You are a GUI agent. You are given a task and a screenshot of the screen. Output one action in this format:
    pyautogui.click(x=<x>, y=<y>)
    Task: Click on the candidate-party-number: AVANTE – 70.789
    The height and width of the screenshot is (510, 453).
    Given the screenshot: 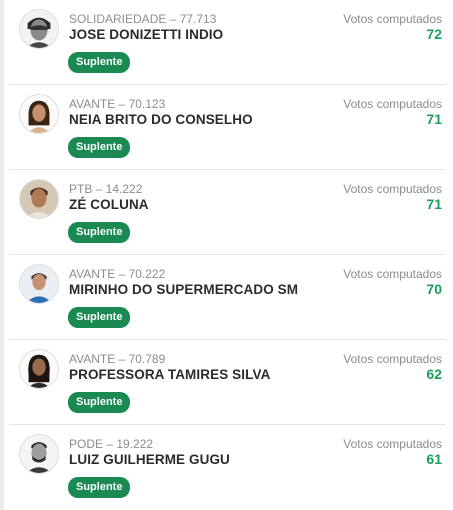 What is the action you would take?
    pyautogui.click(x=117, y=359)
    